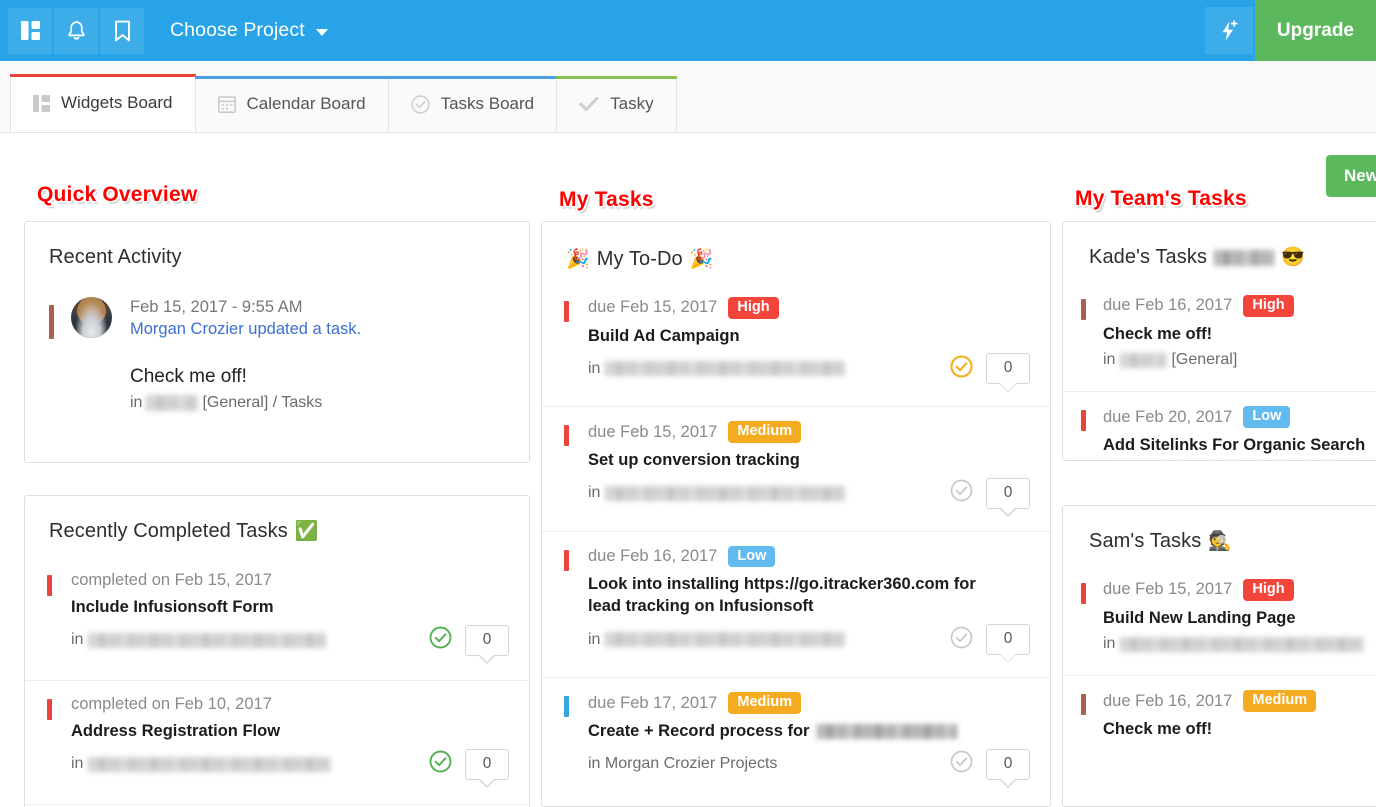  Describe the element at coordinates (1239, 306) in the screenshot. I see `task-meta: due Feb 16, 2017 High` at that location.